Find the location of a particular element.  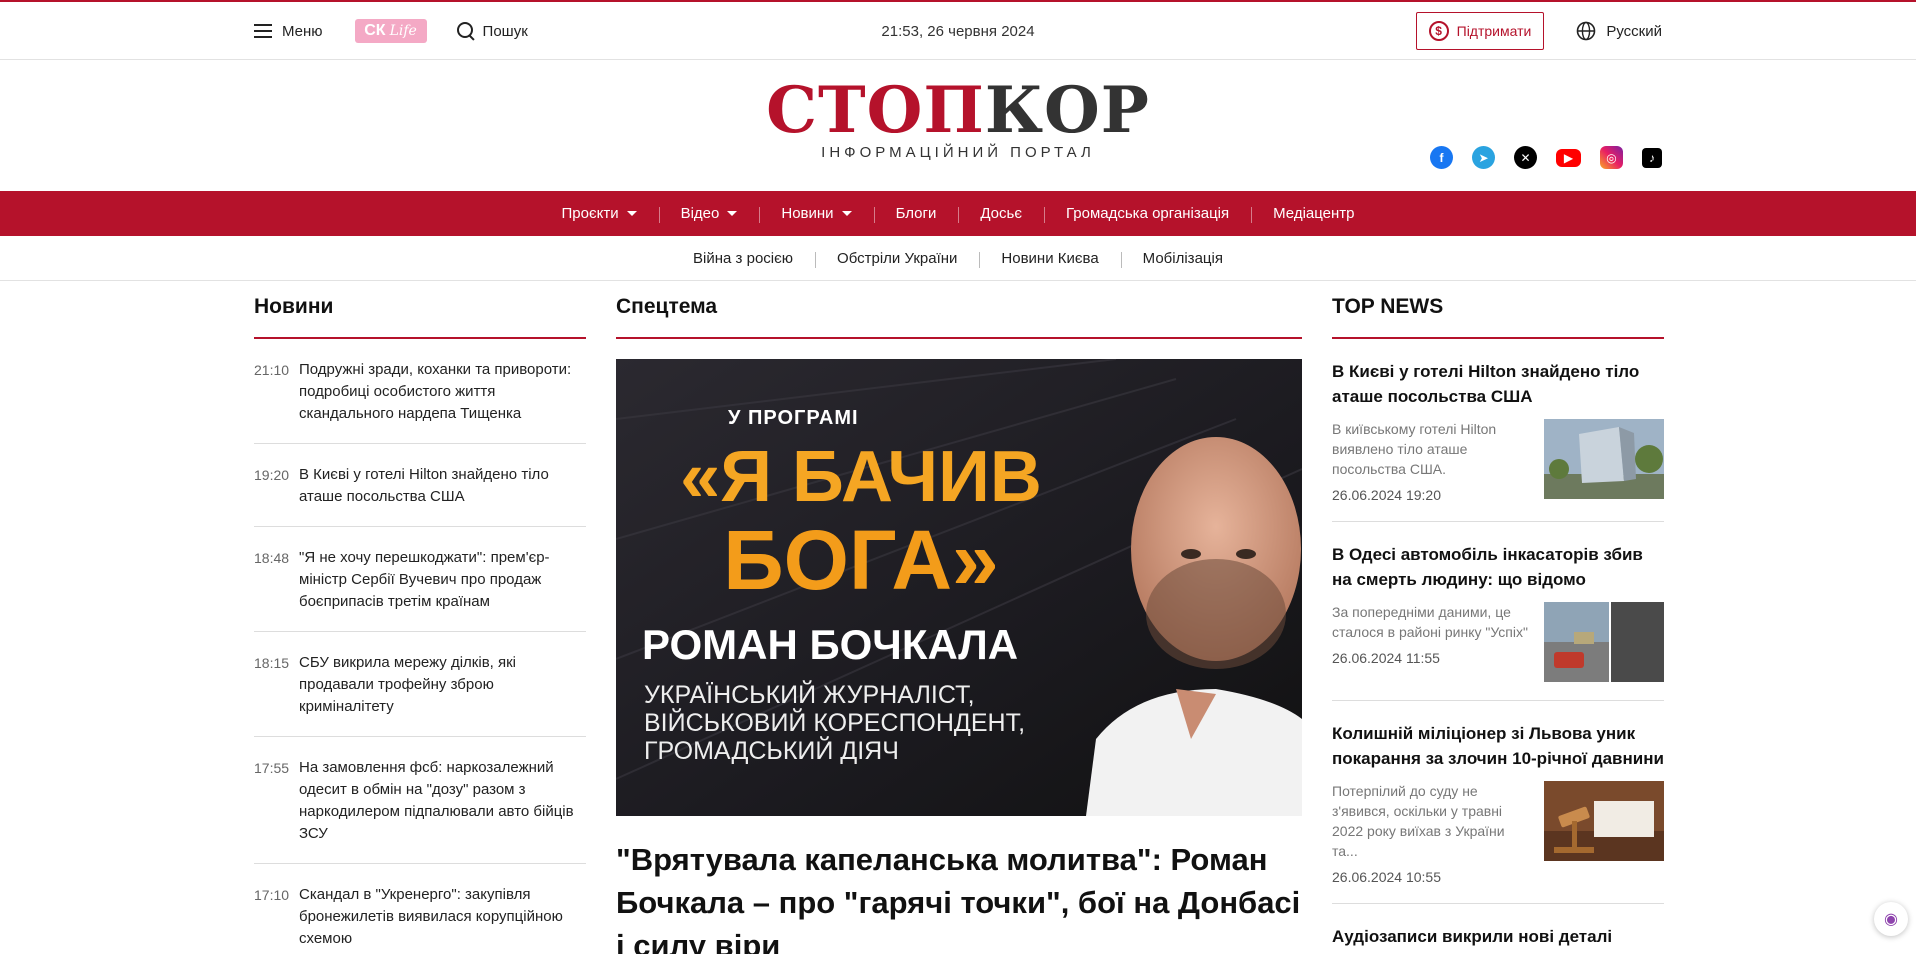

top-news-title: TOP NEWS is located at coordinates (1498, 310).